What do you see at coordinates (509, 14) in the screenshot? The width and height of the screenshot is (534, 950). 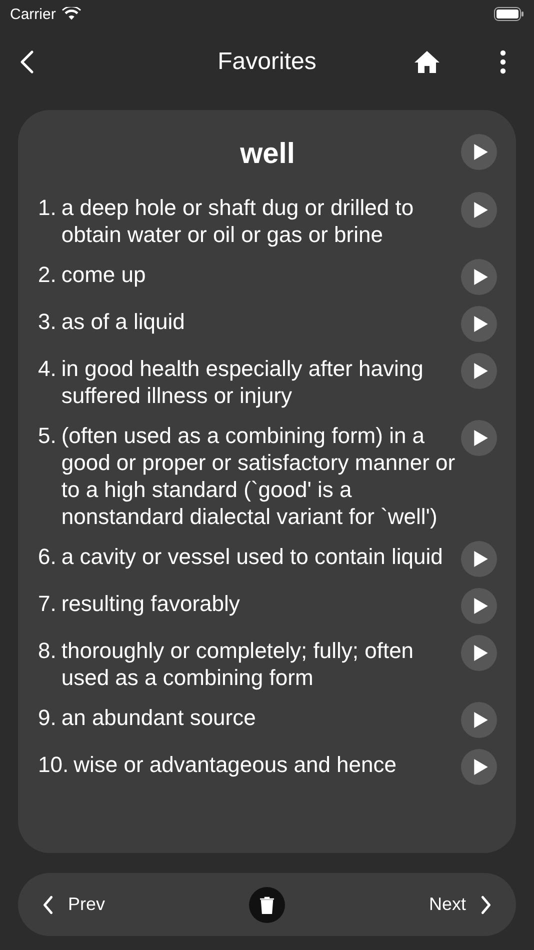 I see `battery-icon` at bounding box center [509, 14].